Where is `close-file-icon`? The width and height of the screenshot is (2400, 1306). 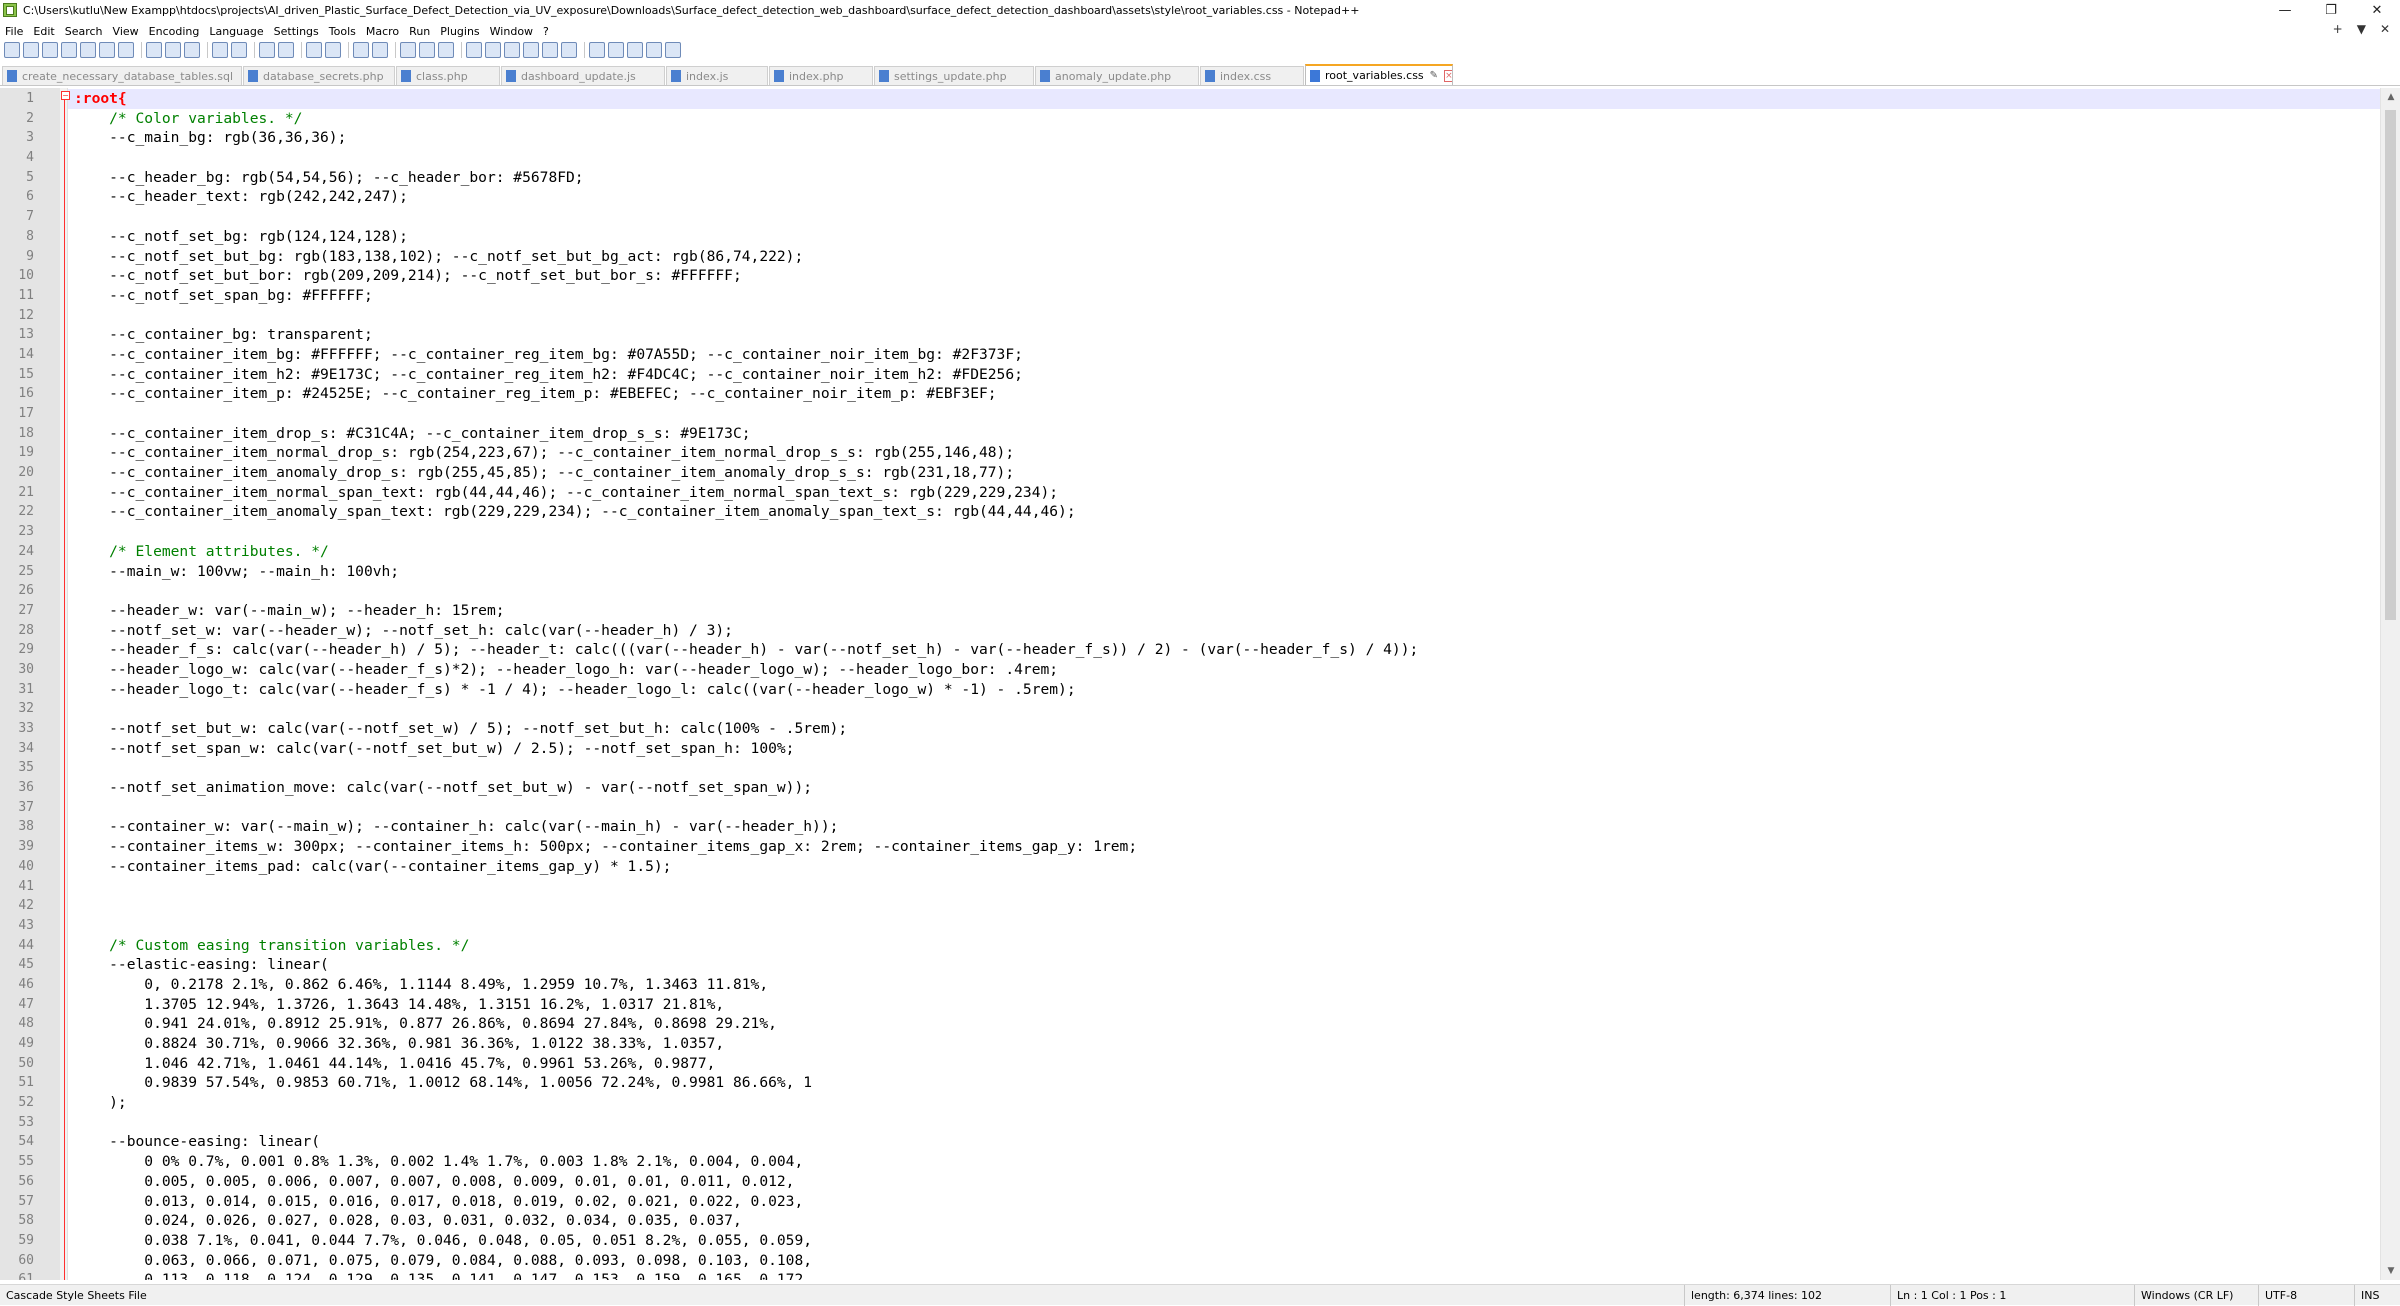
close-file-icon is located at coordinates (88, 50).